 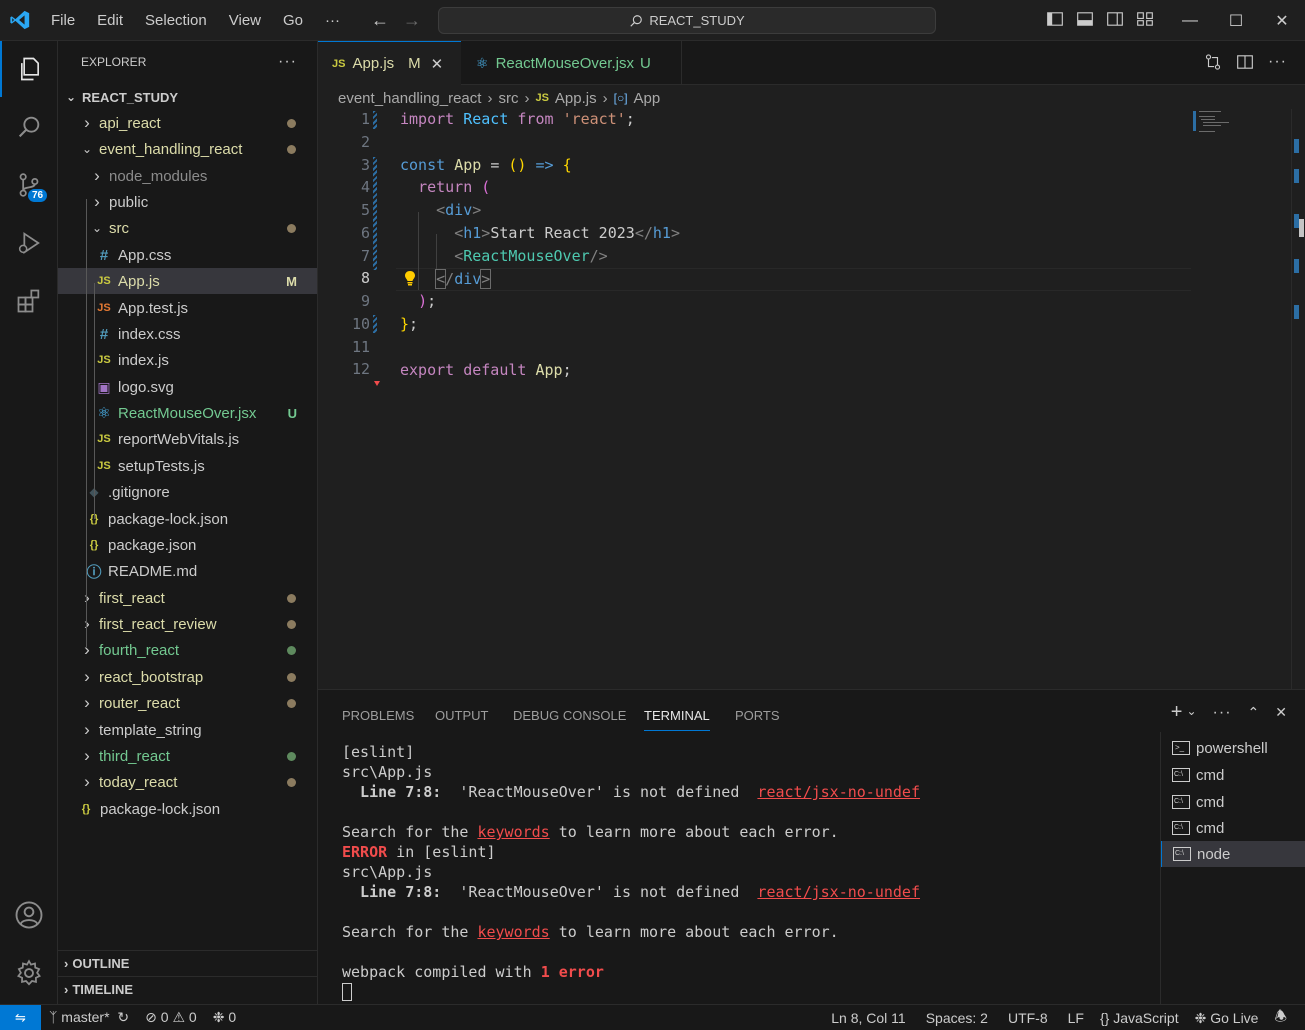 I want to click on eol-status: LF, so click(x=1076, y=1018).